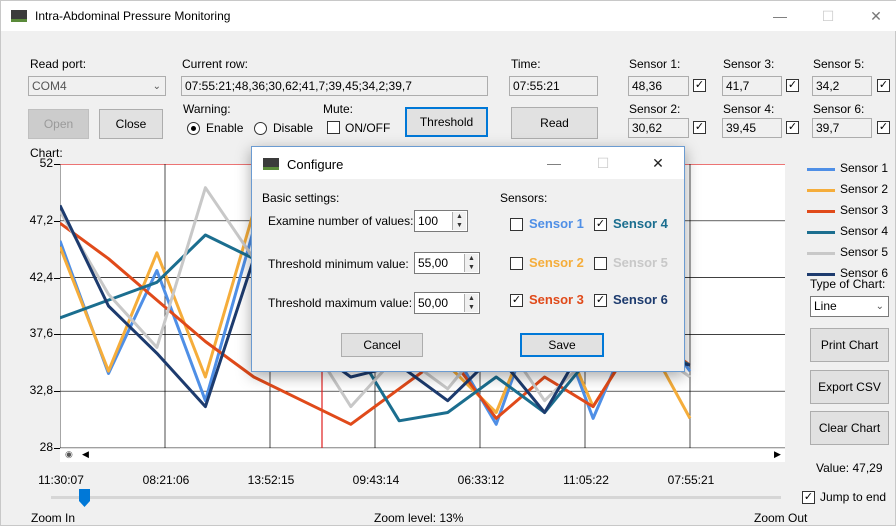 The height and width of the screenshot is (526, 896). What do you see at coordinates (416, 497) in the screenshot?
I see `zoom-track` at bounding box center [416, 497].